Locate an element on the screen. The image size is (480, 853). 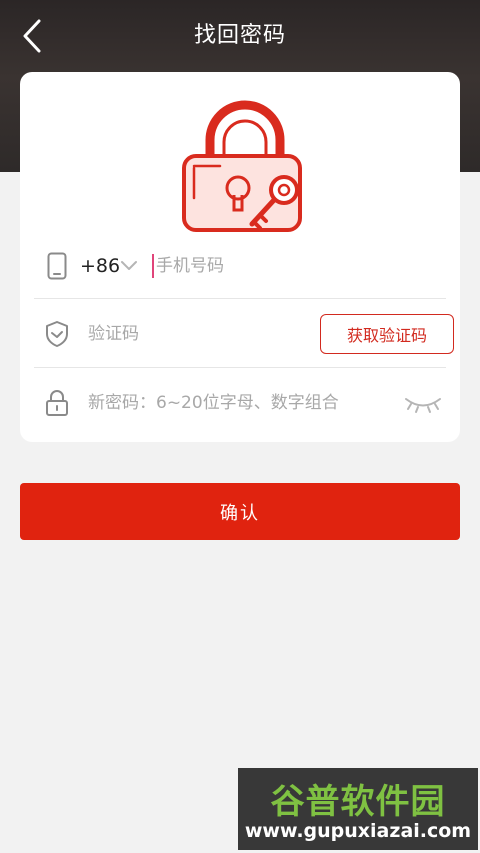
password-visibility-toggle is located at coordinates (423, 404).